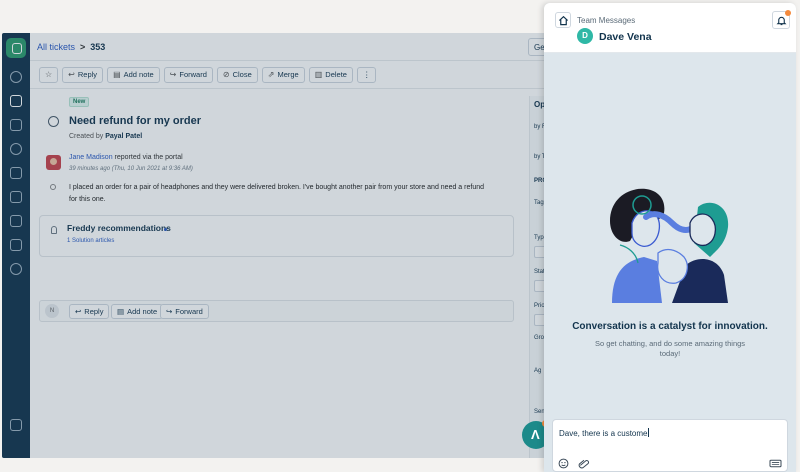 This screenshot has height=472, width=800. What do you see at coordinates (54, 230) in the screenshot?
I see `lightbulb-icon` at bounding box center [54, 230].